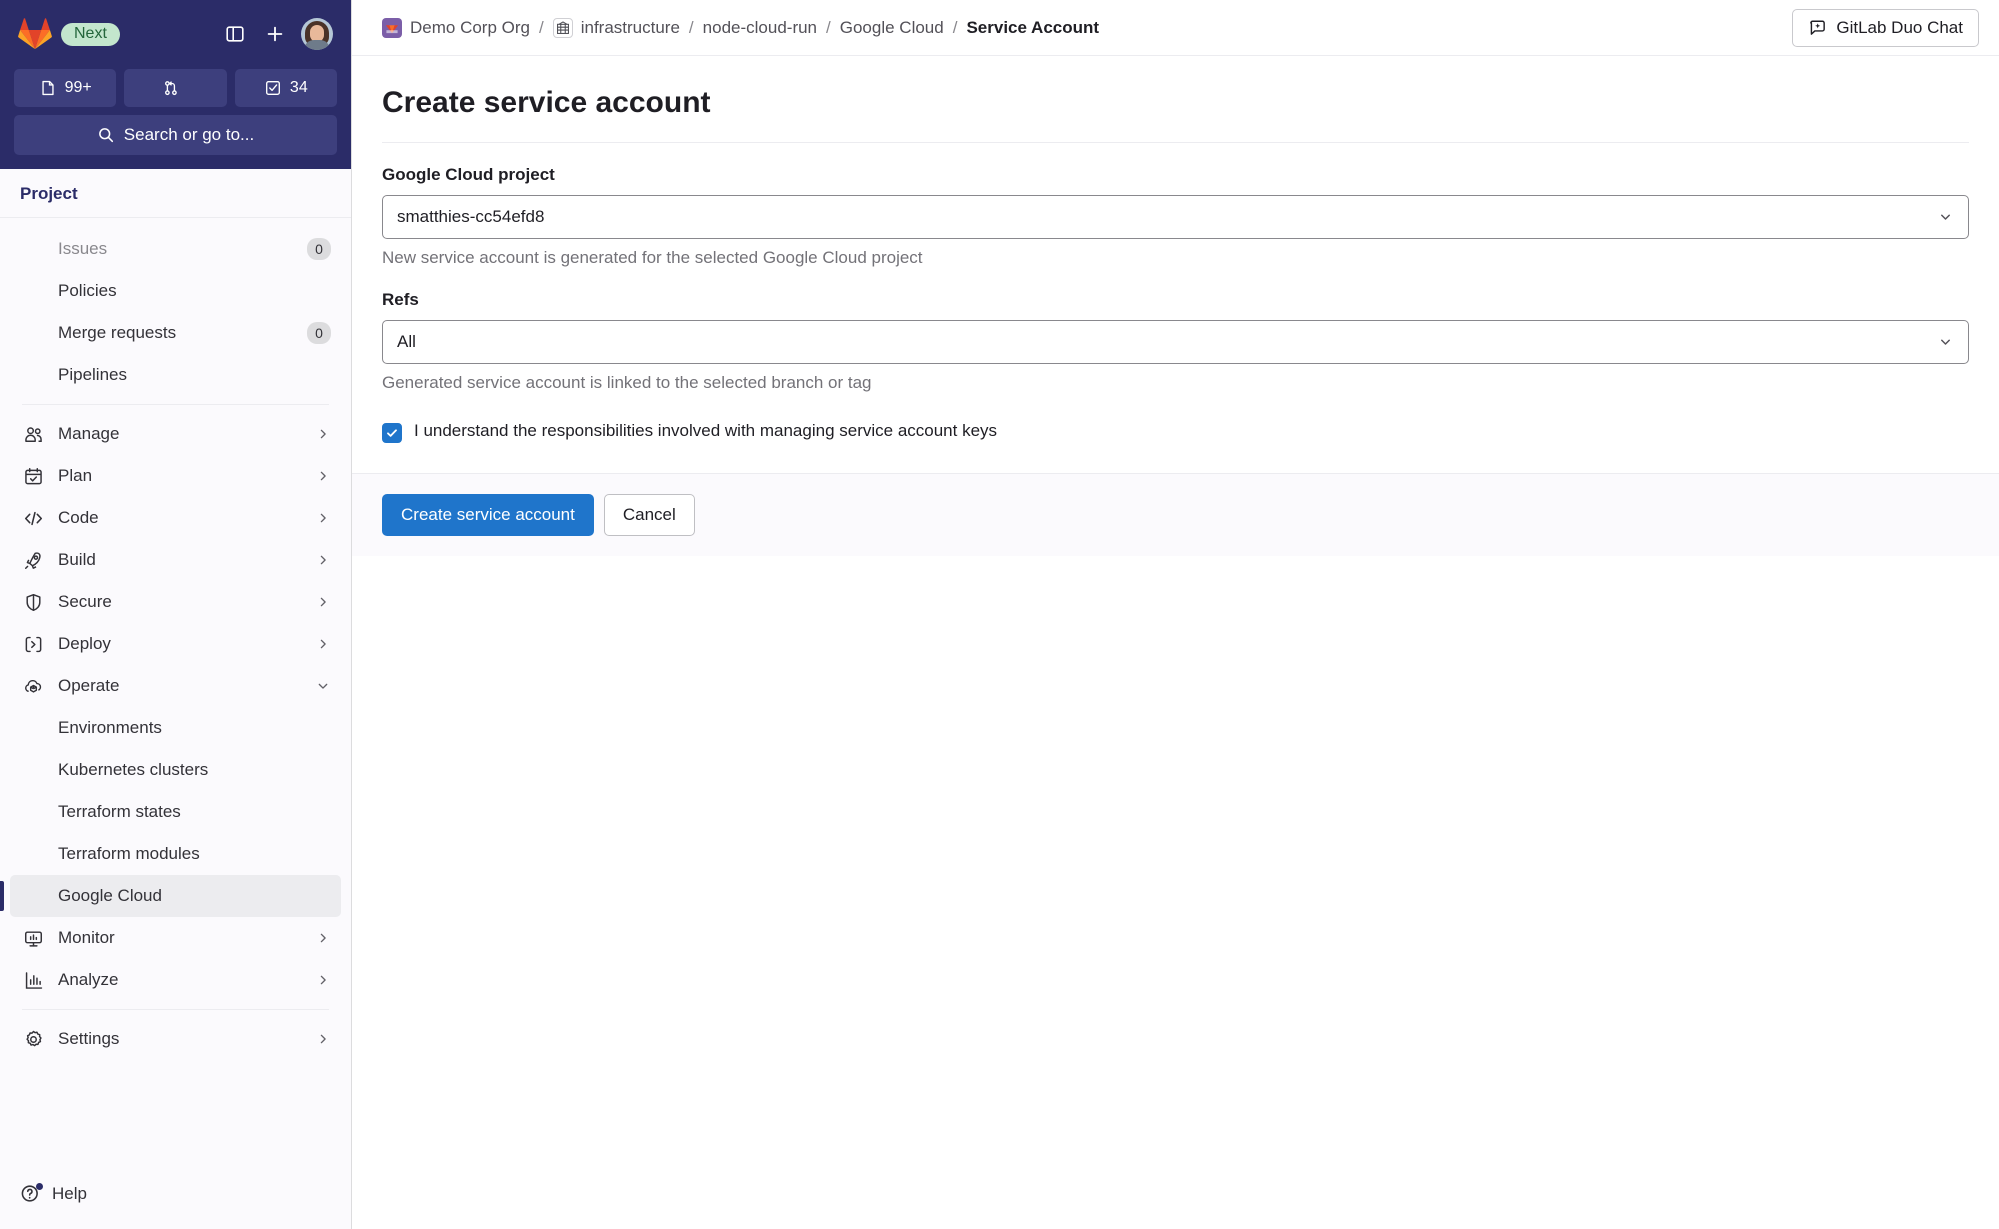 This screenshot has height=1229, width=1999. What do you see at coordinates (86, 937) in the screenshot?
I see `sidebar-item-label: Monitor` at bounding box center [86, 937].